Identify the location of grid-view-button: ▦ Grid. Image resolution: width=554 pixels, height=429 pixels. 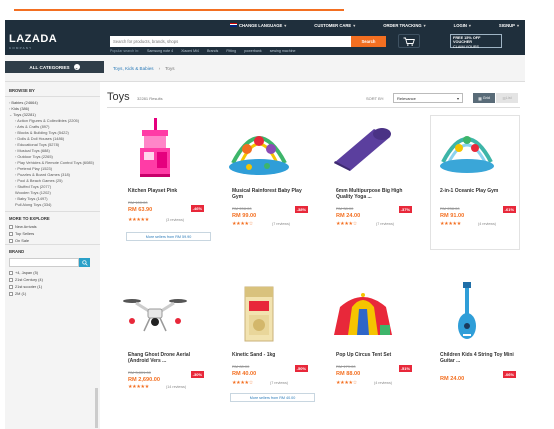
(484, 98).